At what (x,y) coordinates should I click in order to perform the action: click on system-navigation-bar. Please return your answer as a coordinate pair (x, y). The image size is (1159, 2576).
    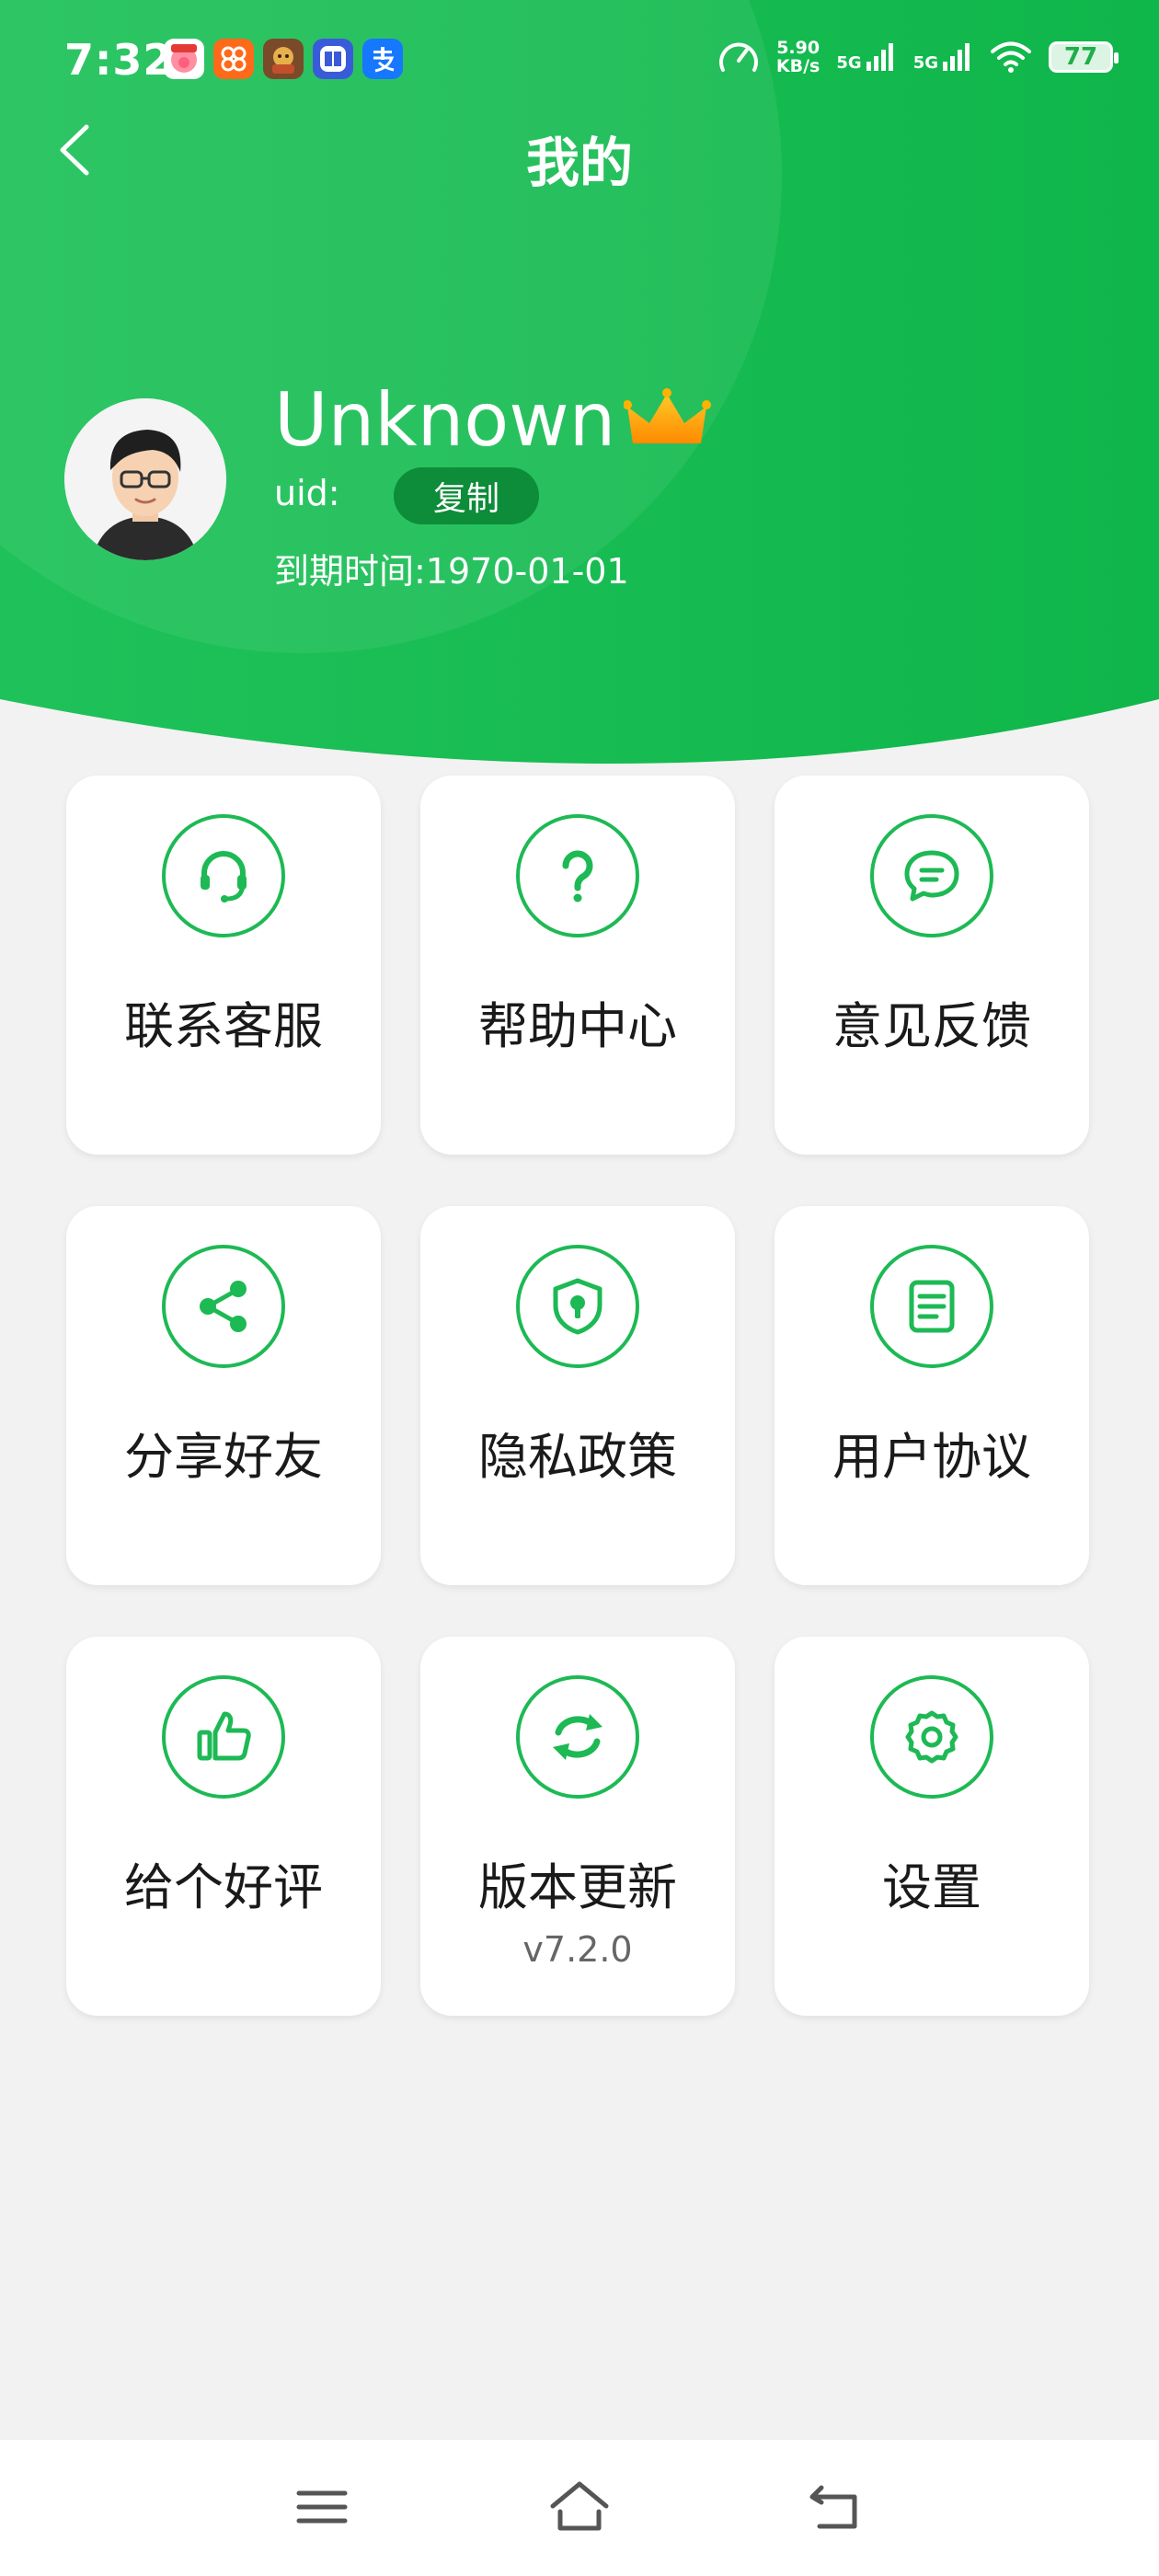
    Looking at the image, I should click on (579, 2508).